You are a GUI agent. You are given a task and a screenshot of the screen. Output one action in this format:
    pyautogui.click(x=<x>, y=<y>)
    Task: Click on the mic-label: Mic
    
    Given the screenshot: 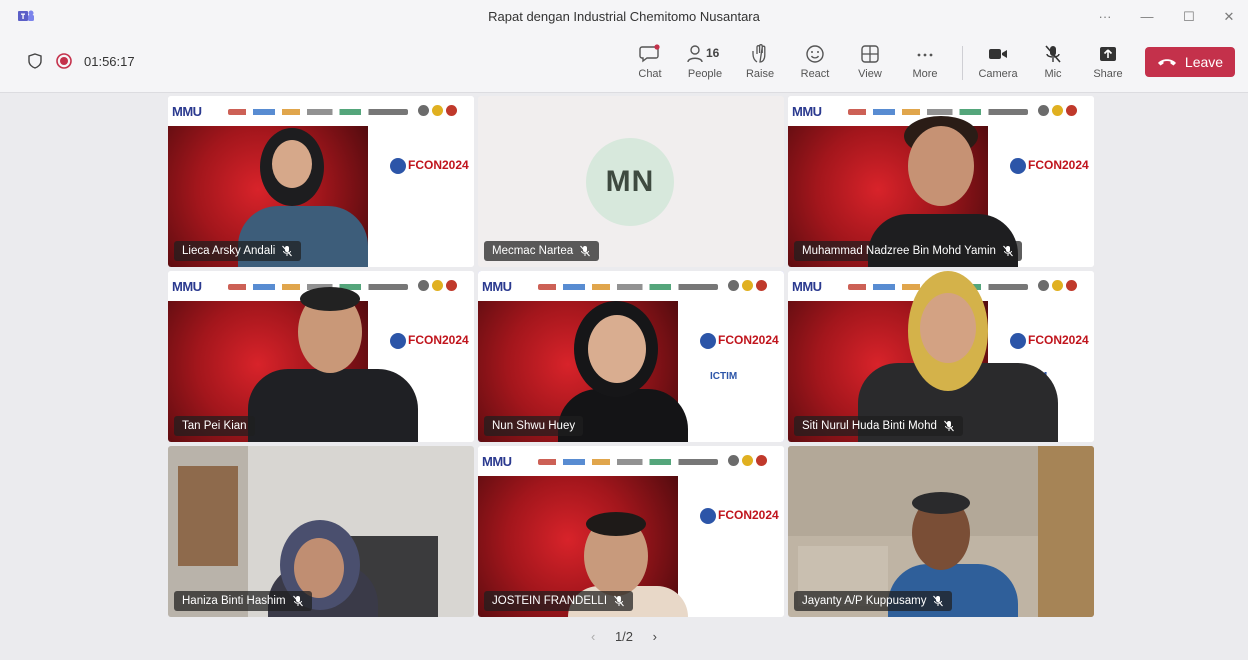 What is the action you would take?
    pyautogui.click(x=1053, y=74)
    